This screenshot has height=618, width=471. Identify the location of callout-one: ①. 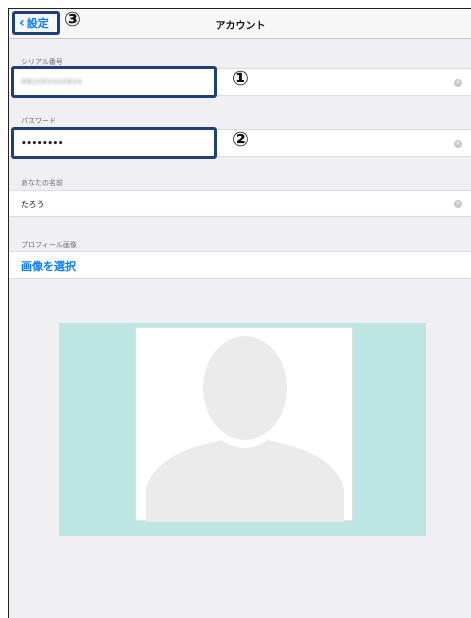
(240, 78).